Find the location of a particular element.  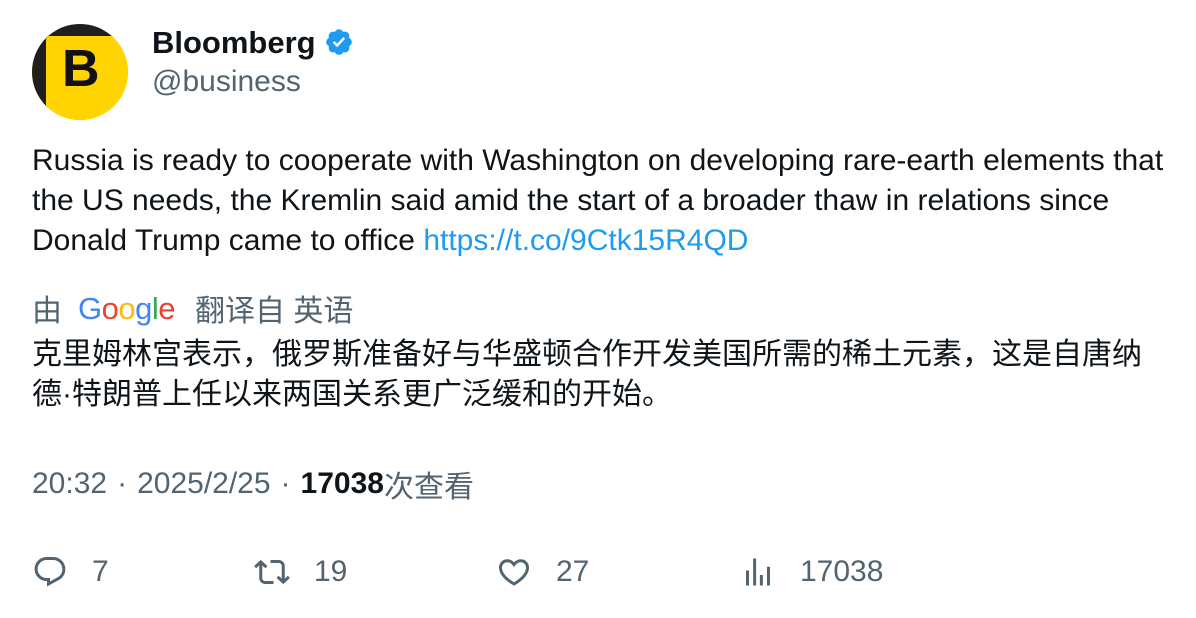

views-button: 17038 is located at coordinates (811, 572).